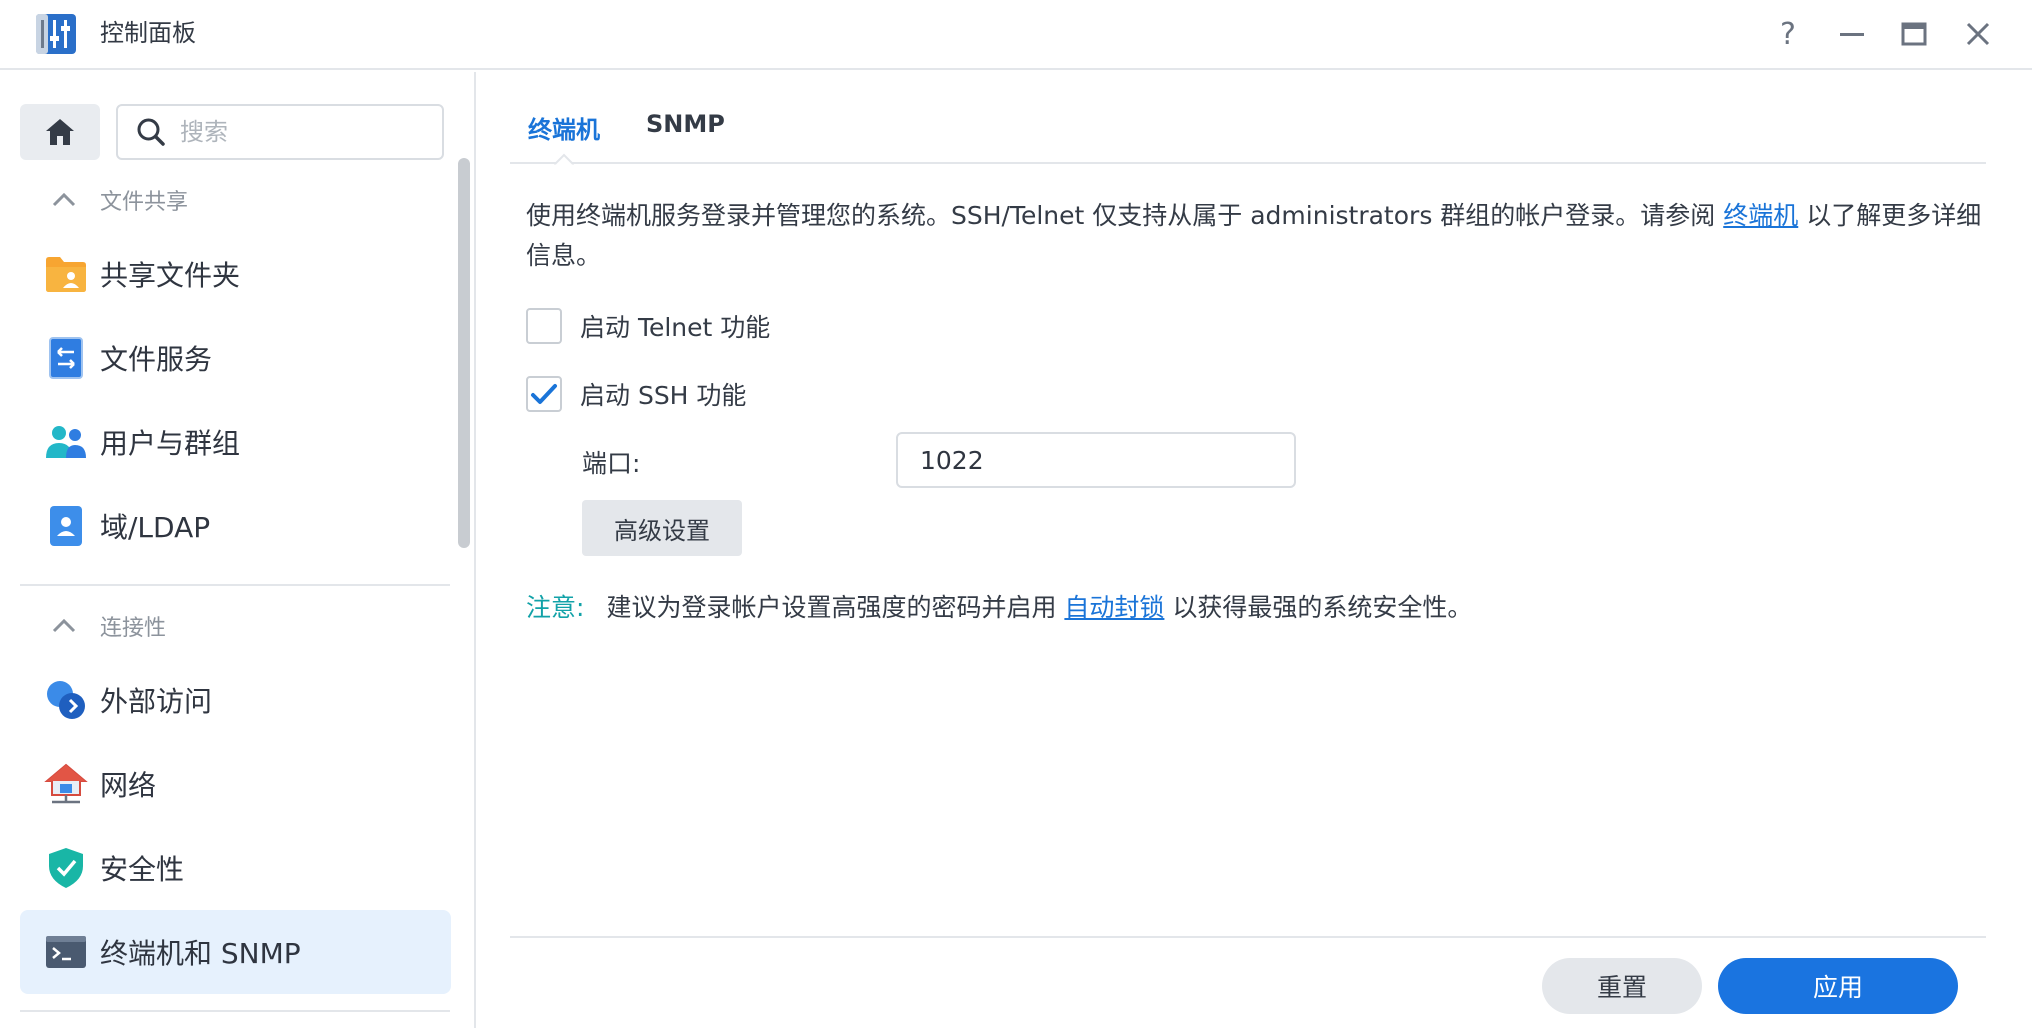  I want to click on sidebar-item-label: 共享文件夹, so click(170, 275).